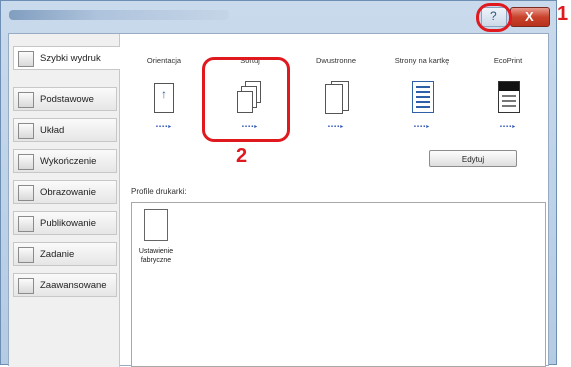  I want to click on feature-pages-per-sheet: Strony na kartkę ▪▪▪▪▸, so click(422, 93).